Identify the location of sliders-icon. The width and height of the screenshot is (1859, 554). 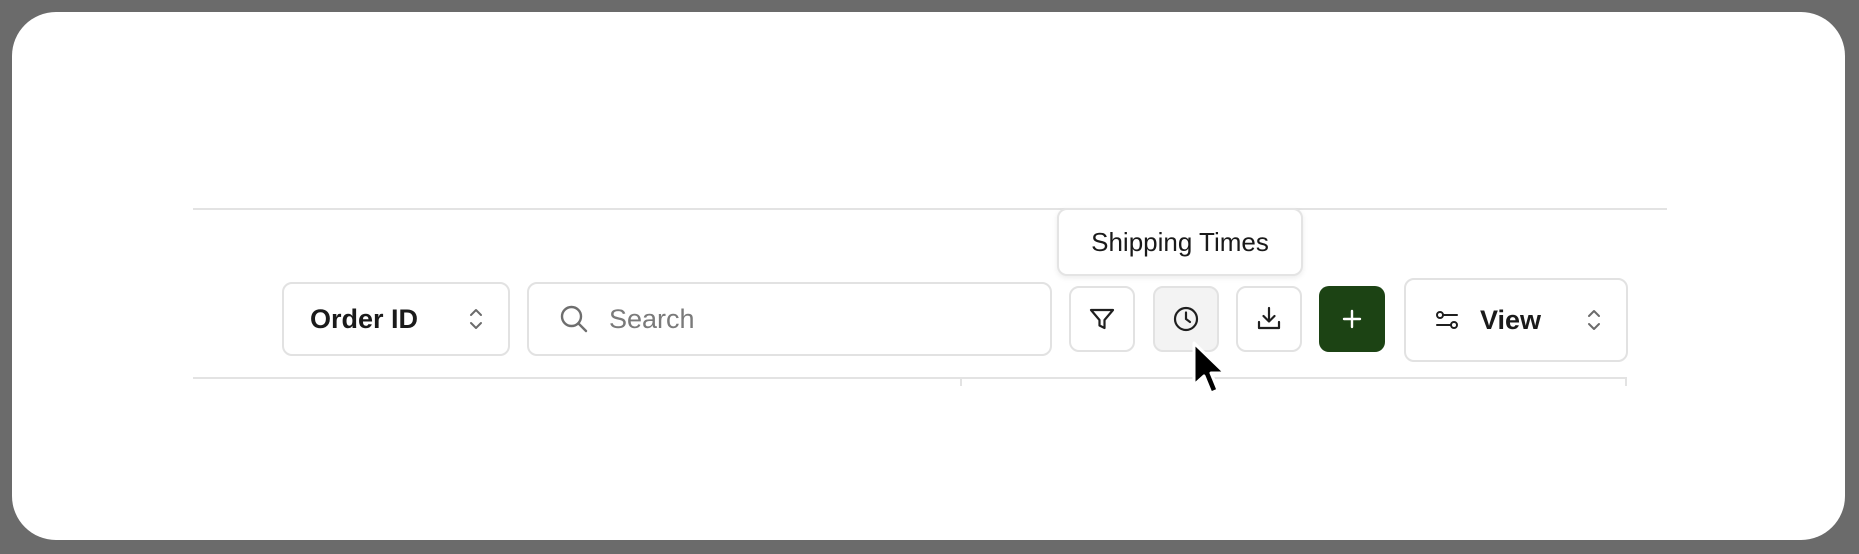
(1447, 320).